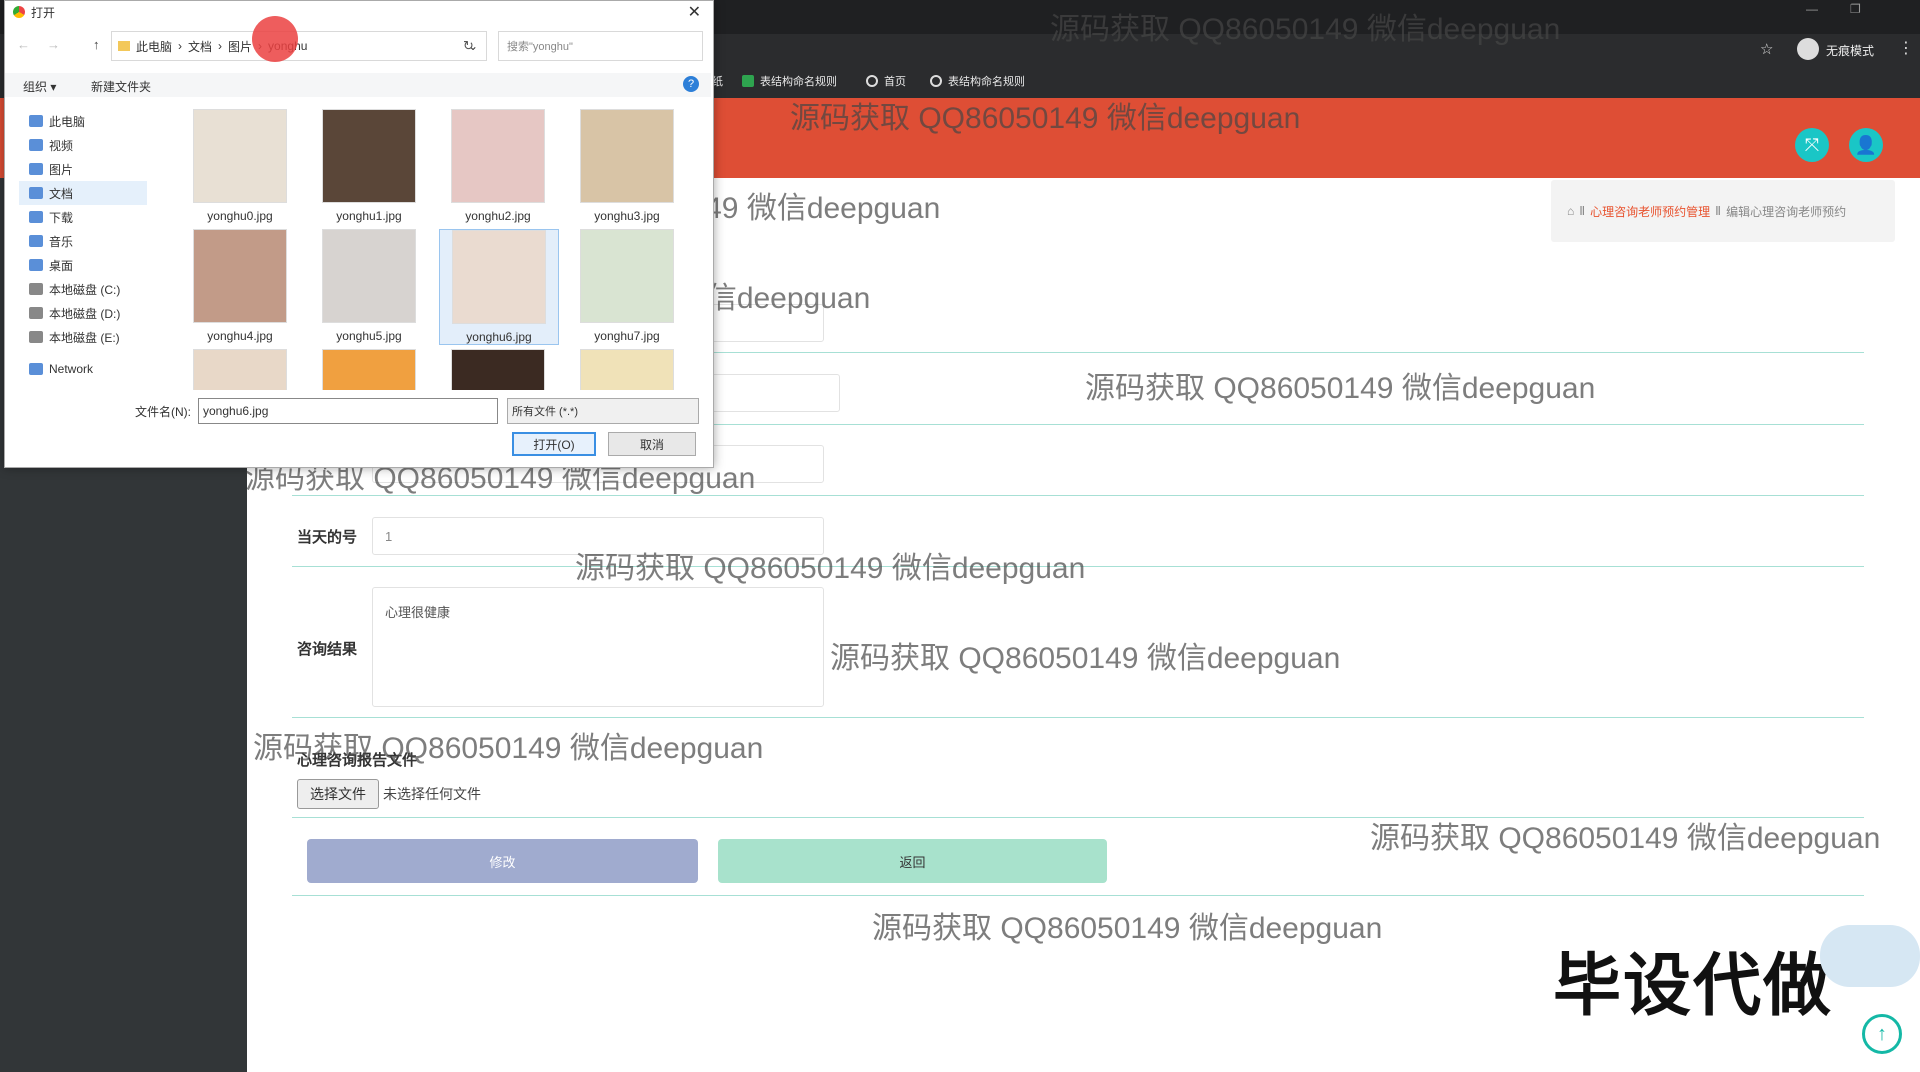  Describe the element at coordinates (1850, 50) in the screenshot. I see `incognito-label: 无痕模式` at that location.